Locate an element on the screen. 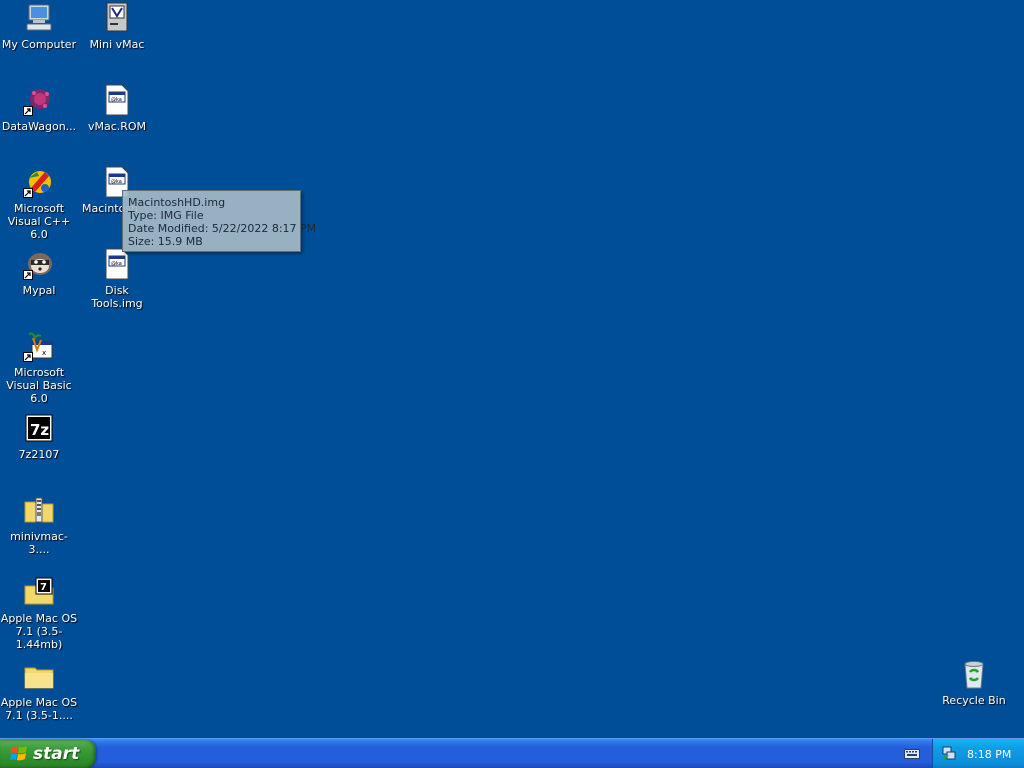  tooltip-date-modified: Date Modified: 5/22/2022 8:17 PM is located at coordinates (222, 228).